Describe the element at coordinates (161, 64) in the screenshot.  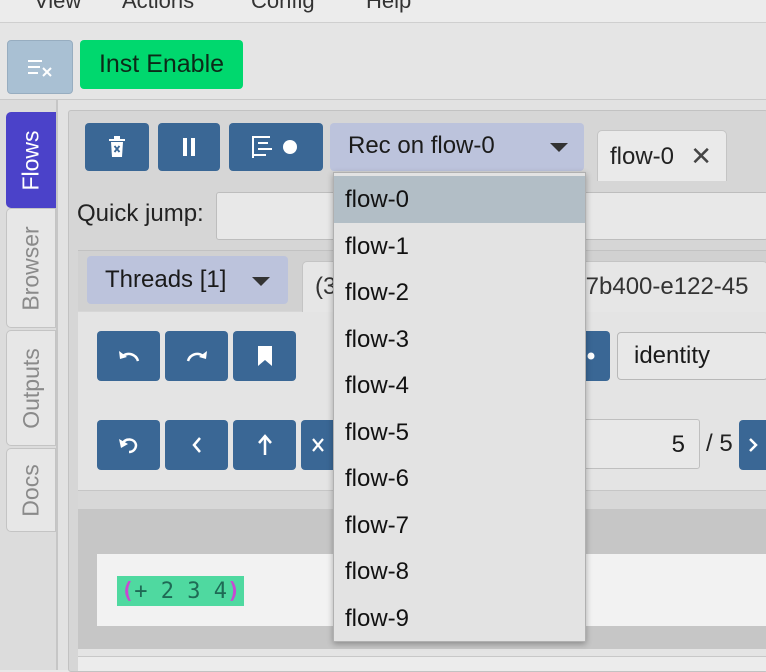
I see `inst-enable-button: Inst Enable` at that location.